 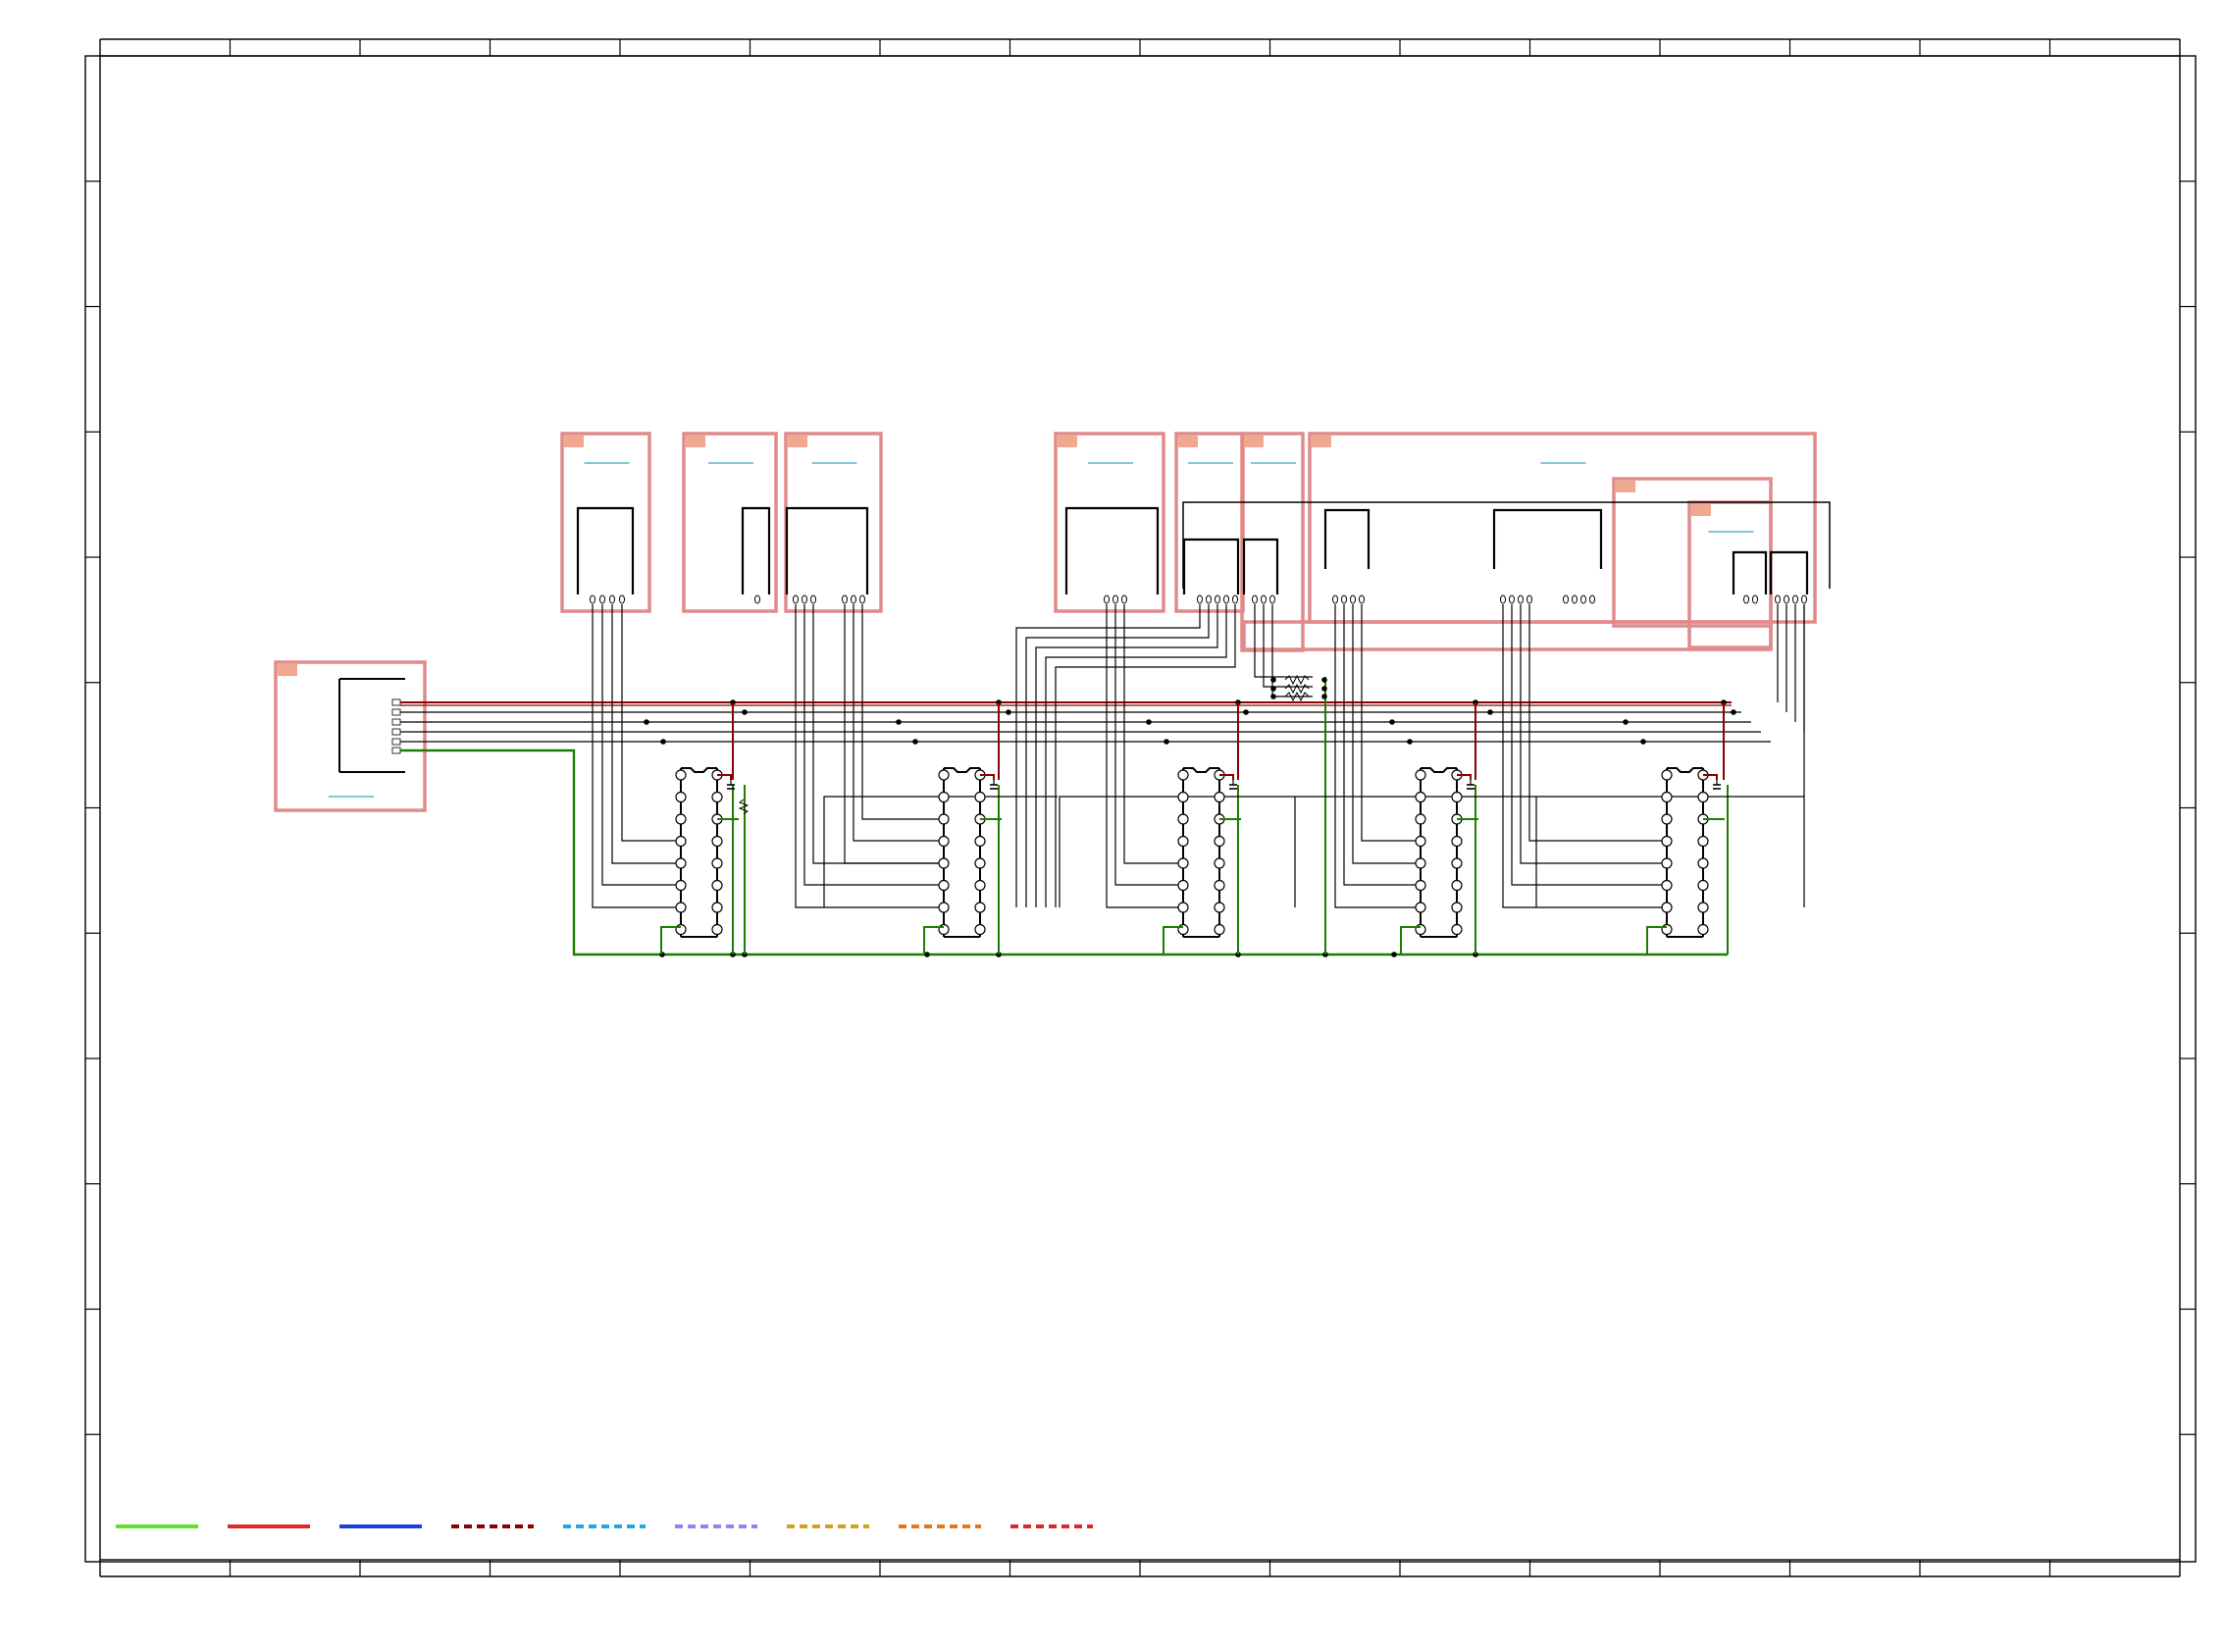 What do you see at coordinates (1188, 441) in the screenshot?
I see `module-5-flag` at bounding box center [1188, 441].